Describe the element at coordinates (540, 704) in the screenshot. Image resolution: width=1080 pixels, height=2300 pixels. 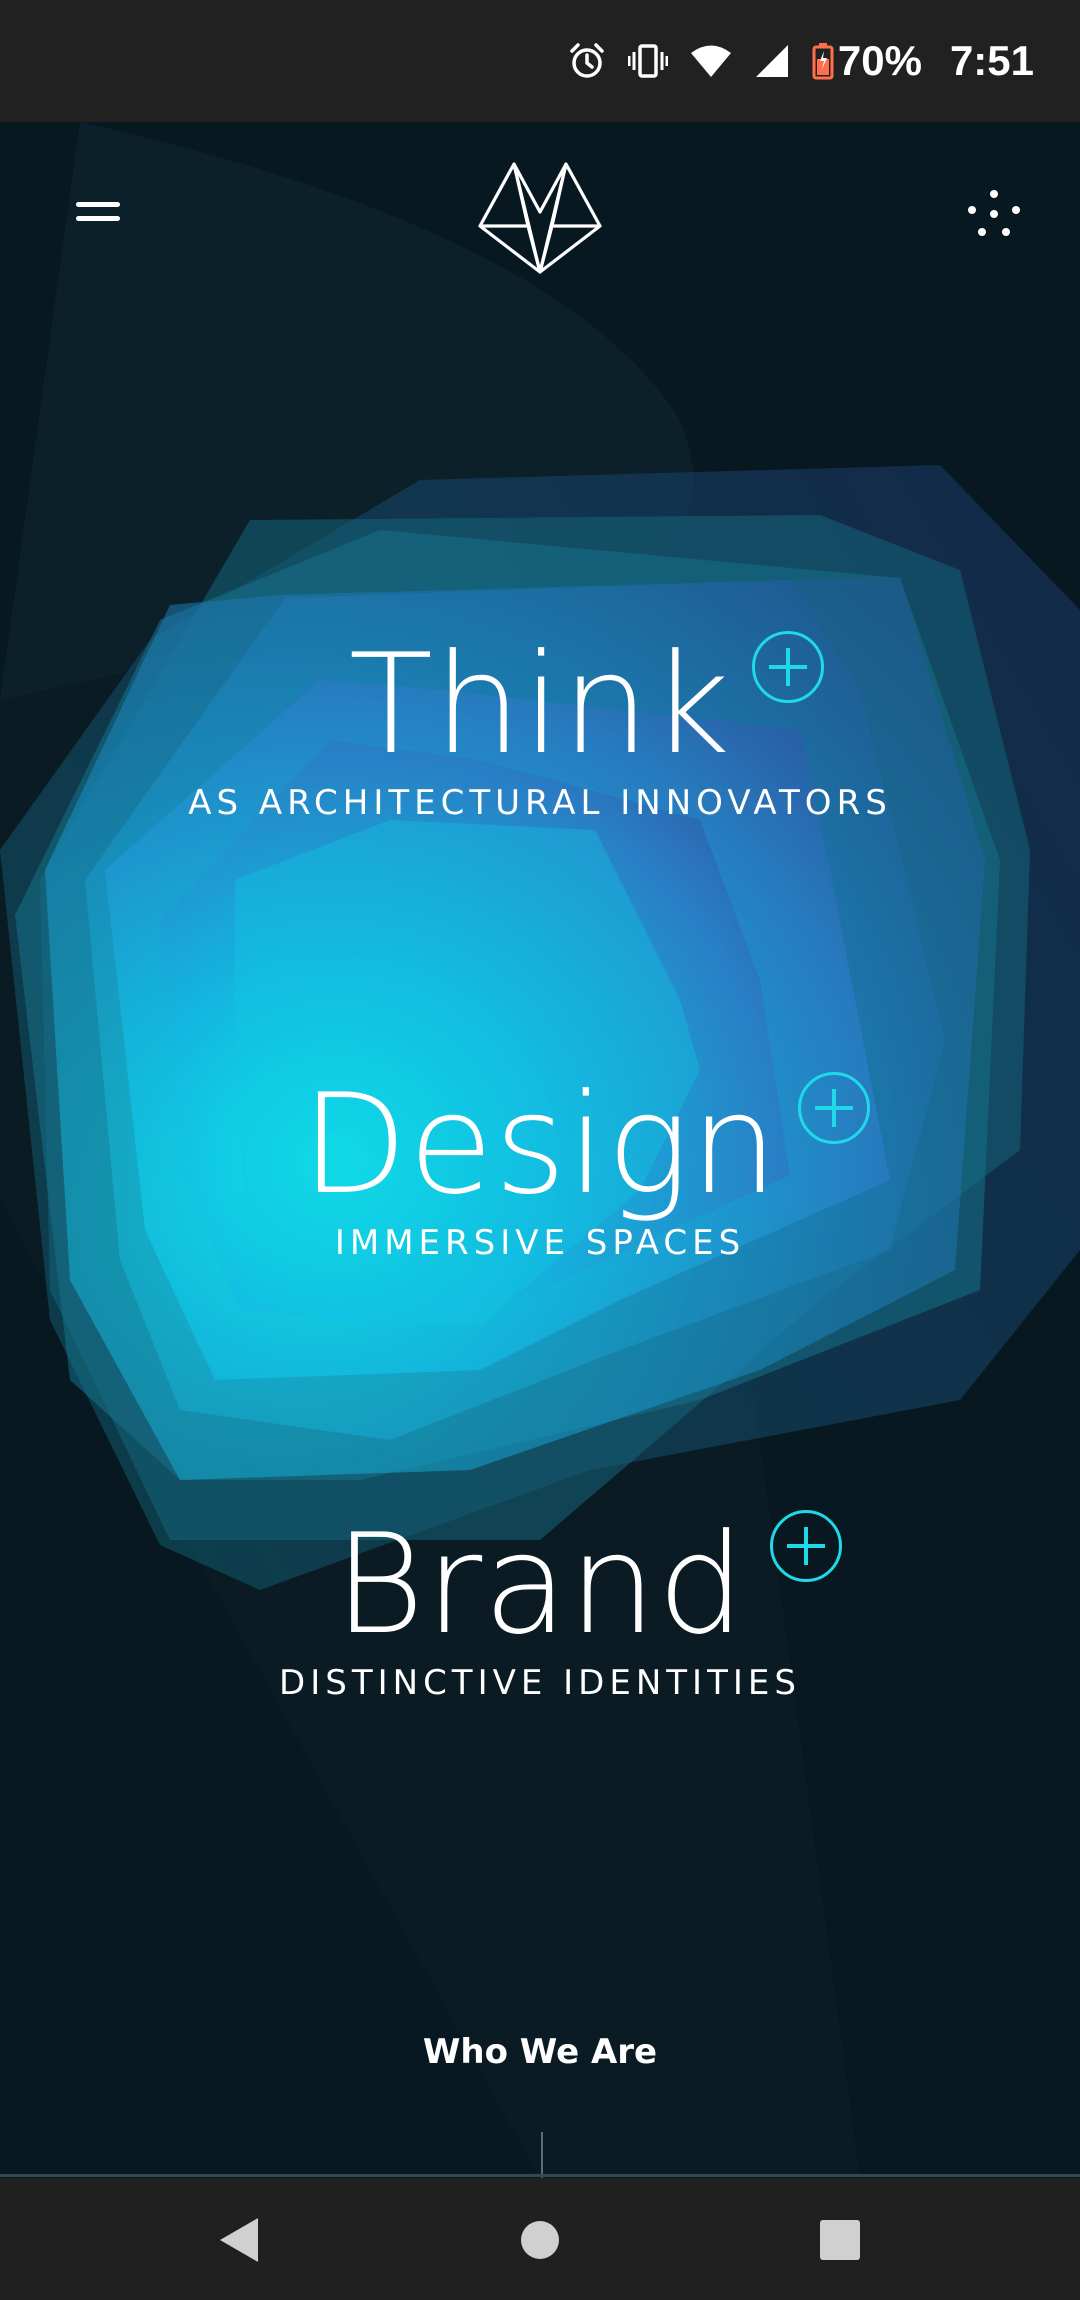
I see `feature-title: Think` at that location.